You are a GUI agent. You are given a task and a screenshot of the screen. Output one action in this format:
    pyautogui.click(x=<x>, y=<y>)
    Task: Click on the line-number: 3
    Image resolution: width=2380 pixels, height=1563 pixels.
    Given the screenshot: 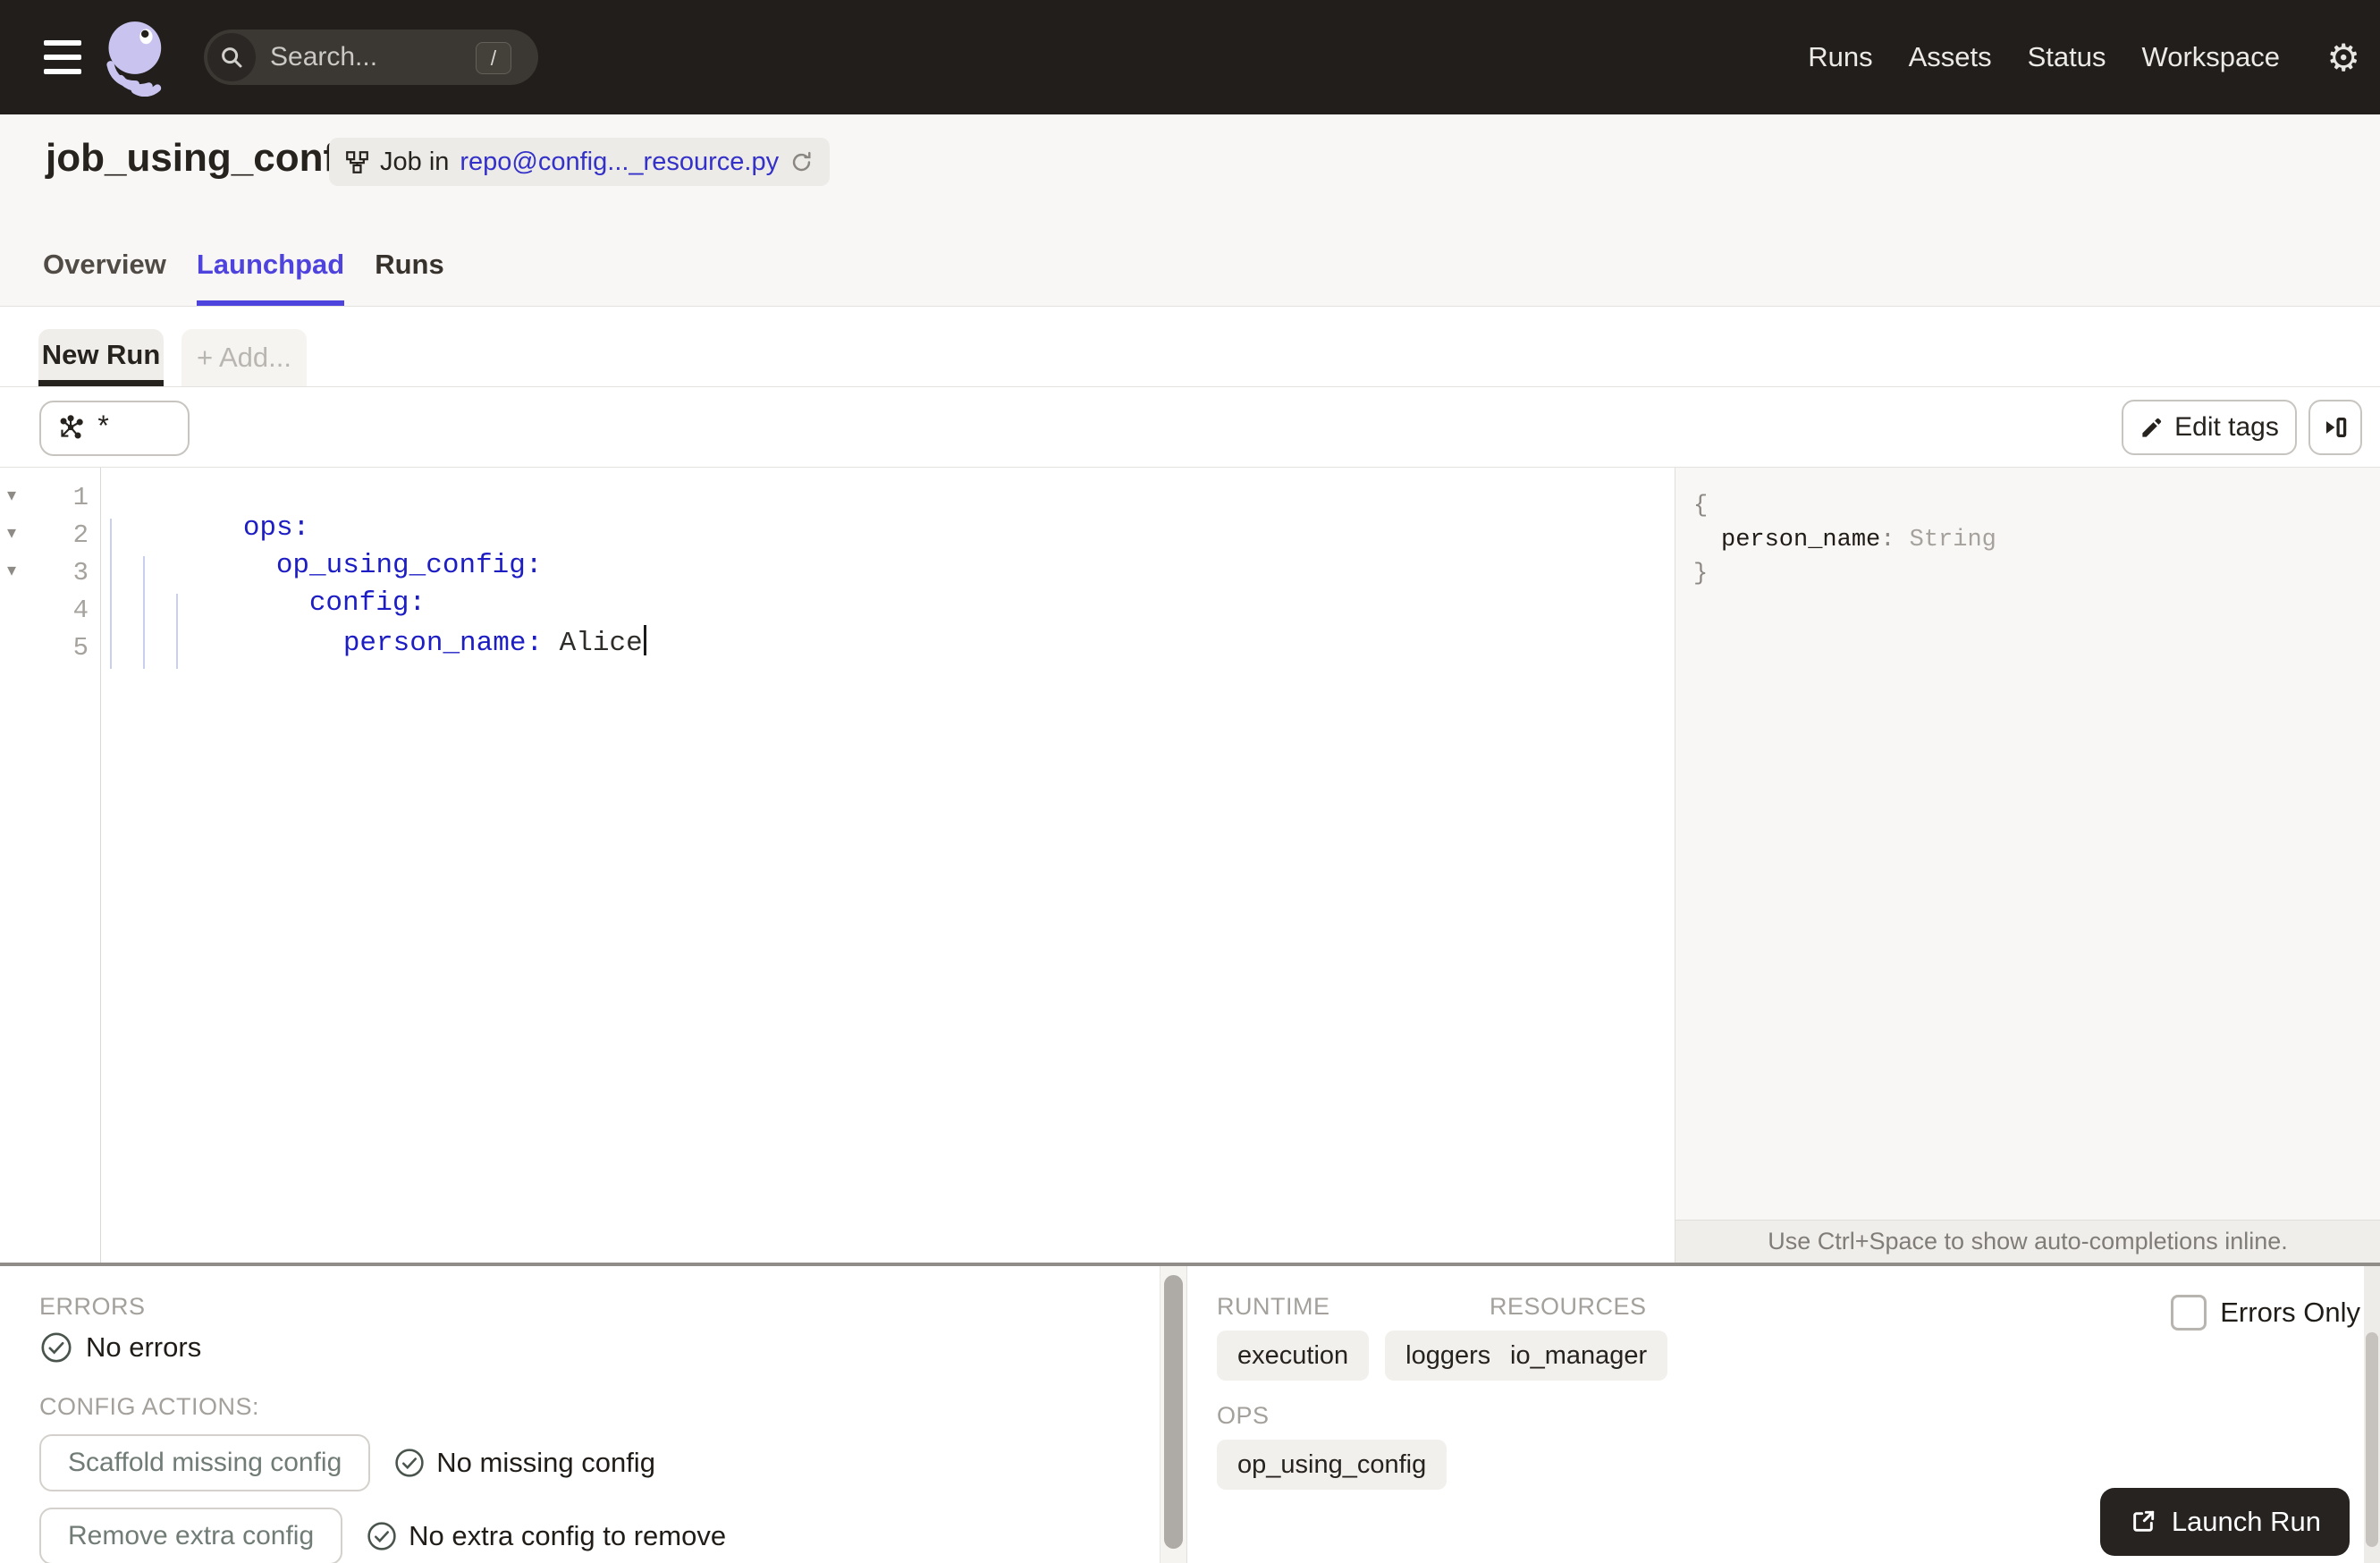 What is the action you would take?
    pyautogui.click(x=81, y=572)
    